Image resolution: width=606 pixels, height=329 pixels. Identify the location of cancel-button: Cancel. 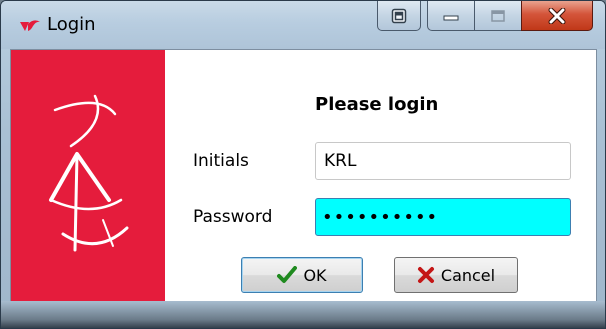
(456, 275).